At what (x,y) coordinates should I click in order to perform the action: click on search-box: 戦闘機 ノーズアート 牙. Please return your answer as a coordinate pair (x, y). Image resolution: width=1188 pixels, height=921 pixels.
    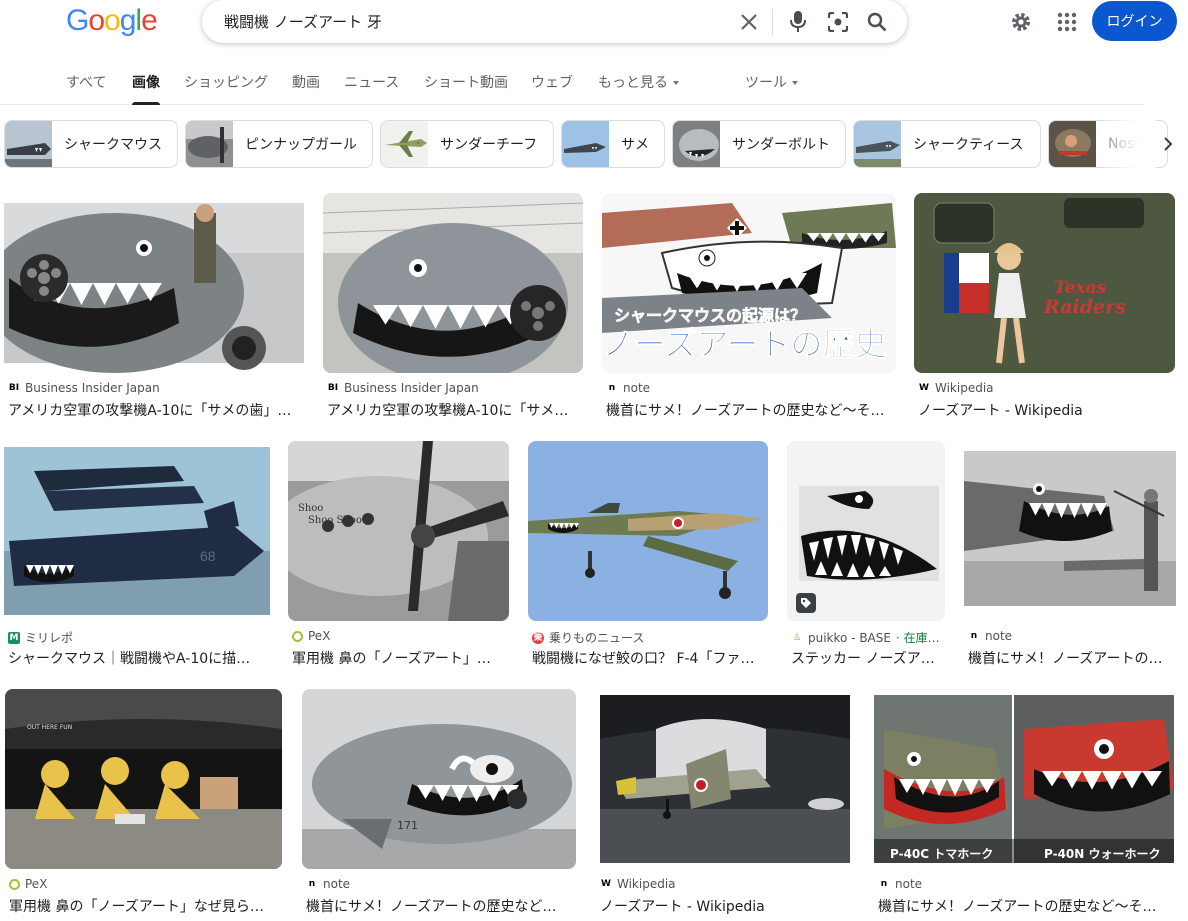
    Looking at the image, I should click on (554, 21).